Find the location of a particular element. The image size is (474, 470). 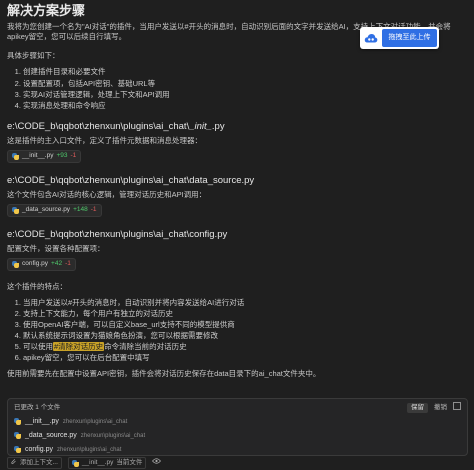

eye-icon is located at coordinates (157, 463).